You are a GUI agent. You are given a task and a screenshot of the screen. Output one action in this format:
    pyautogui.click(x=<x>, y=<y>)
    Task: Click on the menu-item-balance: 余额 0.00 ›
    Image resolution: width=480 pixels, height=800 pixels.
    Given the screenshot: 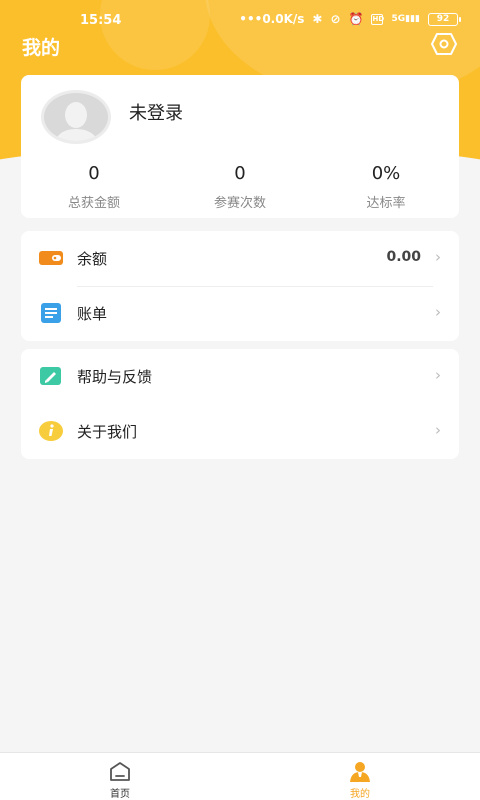 What is the action you would take?
    pyautogui.click(x=240, y=259)
    